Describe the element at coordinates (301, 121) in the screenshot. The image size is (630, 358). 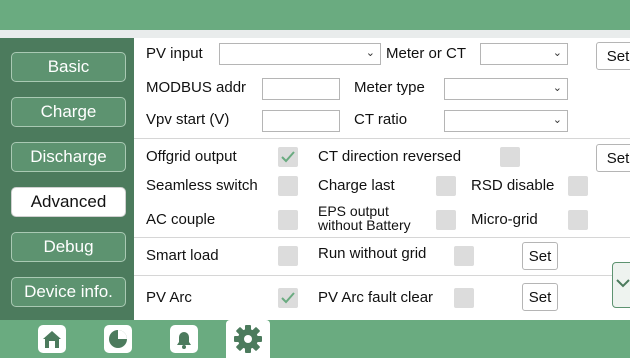
I see `vpv-start-input` at that location.